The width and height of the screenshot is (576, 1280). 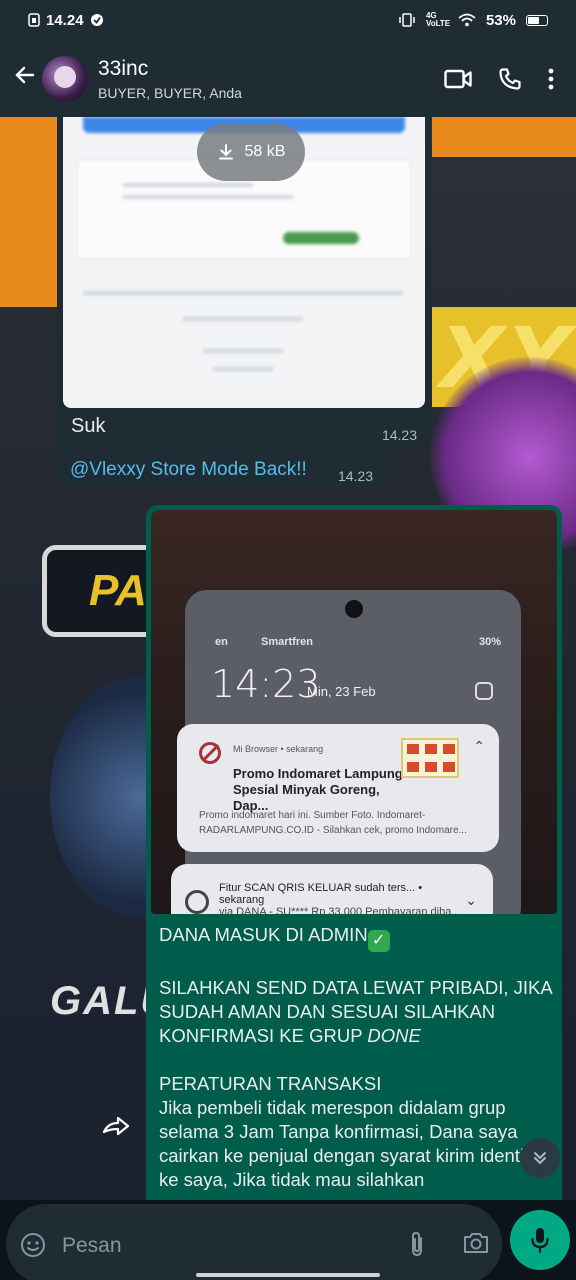 What do you see at coordinates (489, 642) in the screenshot?
I see `photo-battery: 30%` at bounding box center [489, 642].